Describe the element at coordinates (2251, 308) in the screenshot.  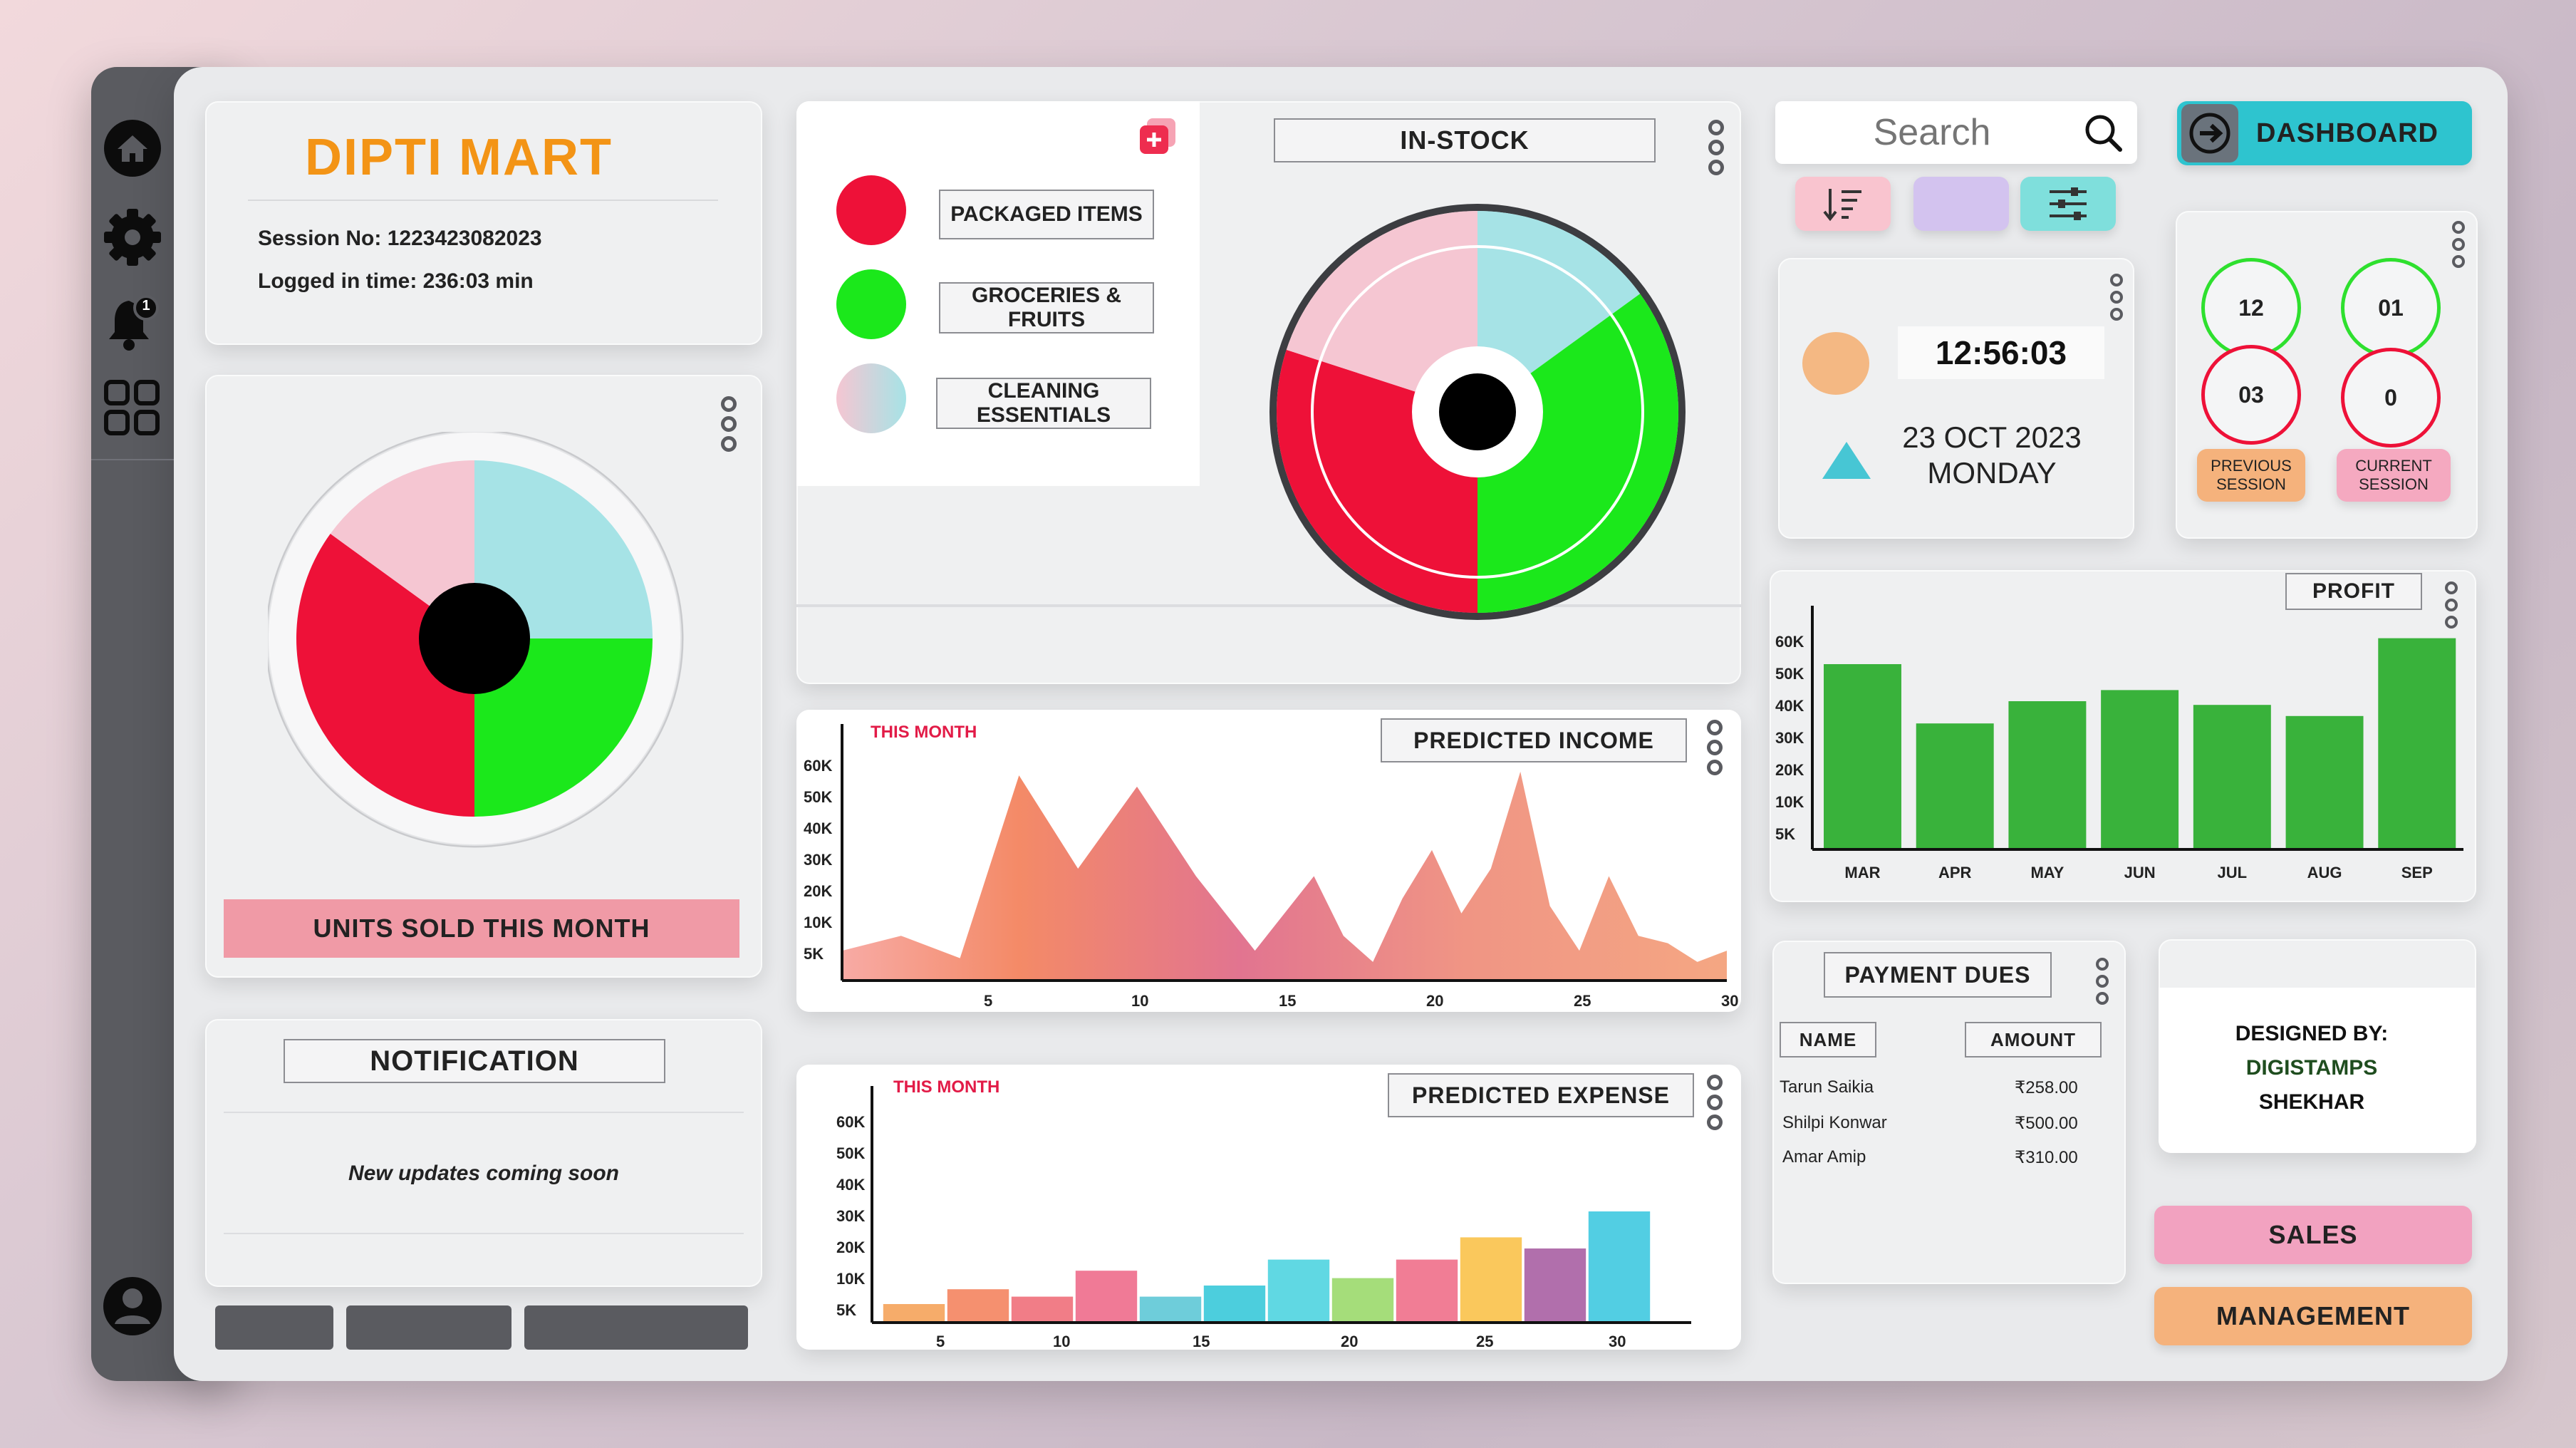
I see `previous-session-top: 12` at that location.